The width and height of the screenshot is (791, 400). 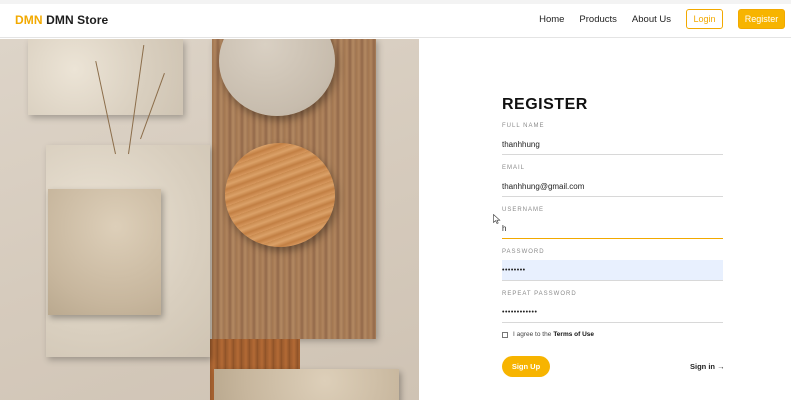 What do you see at coordinates (523, 210) in the screenshot?
I see `username-label: USERNAME` at bounding box center [523, 210].